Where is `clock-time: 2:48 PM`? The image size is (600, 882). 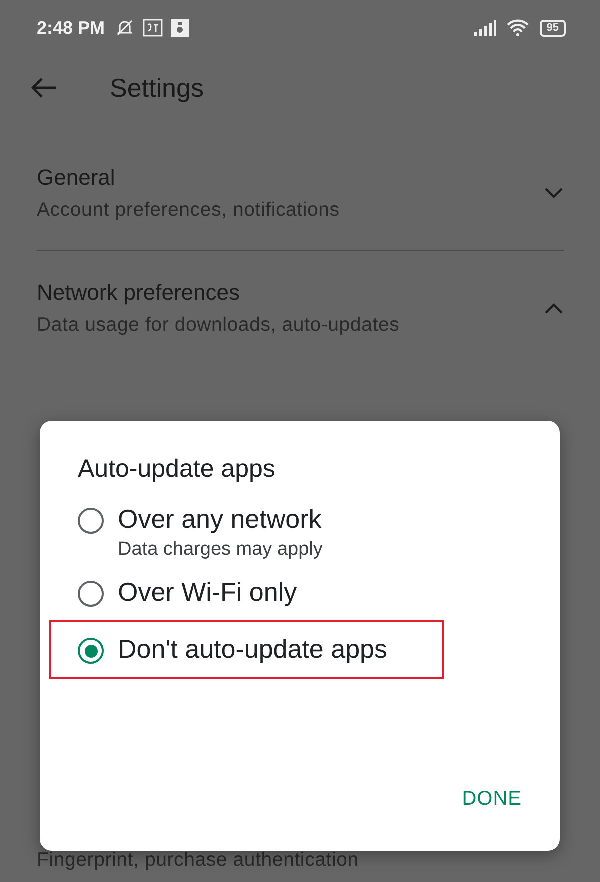 clock-time: 2:48 PM is located at coordinates (71, 28).